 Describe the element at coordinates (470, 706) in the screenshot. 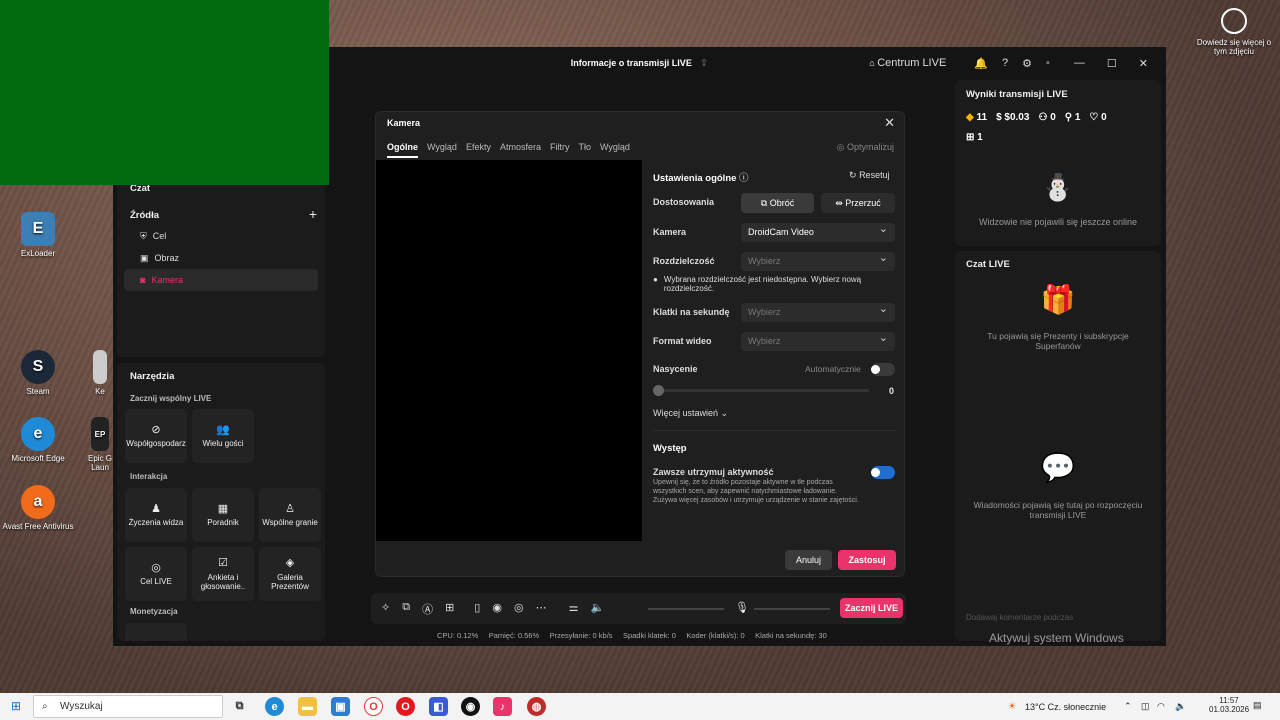

I see `obs-icon: ◉` at that location.